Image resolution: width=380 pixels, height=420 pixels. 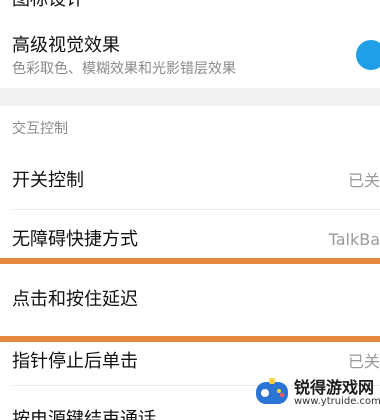 What do you see at coordinates (40, 129) in the screenshot?
I see `section-header-interaction-control: 交互控制` at bounding box center [40, 129].